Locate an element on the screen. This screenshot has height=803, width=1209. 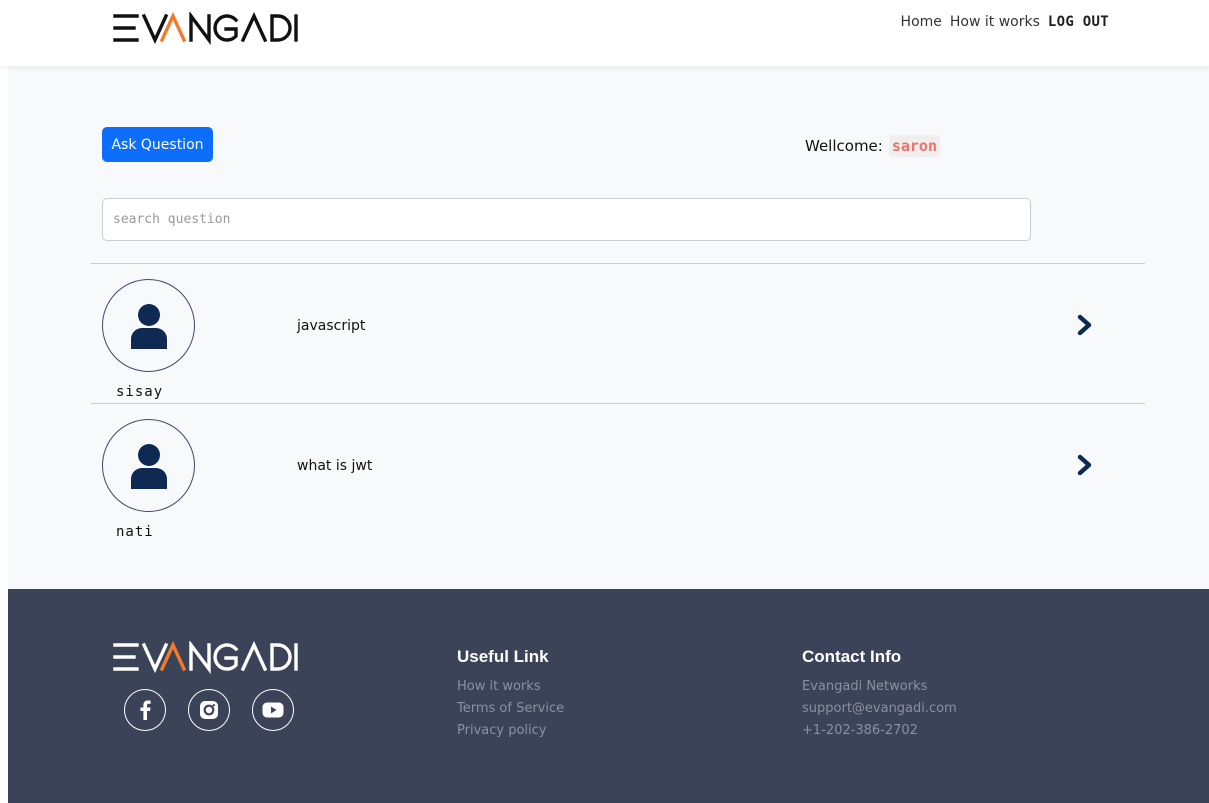
footer-link-terms: Terms of Service is located at coordinates (510, 709).